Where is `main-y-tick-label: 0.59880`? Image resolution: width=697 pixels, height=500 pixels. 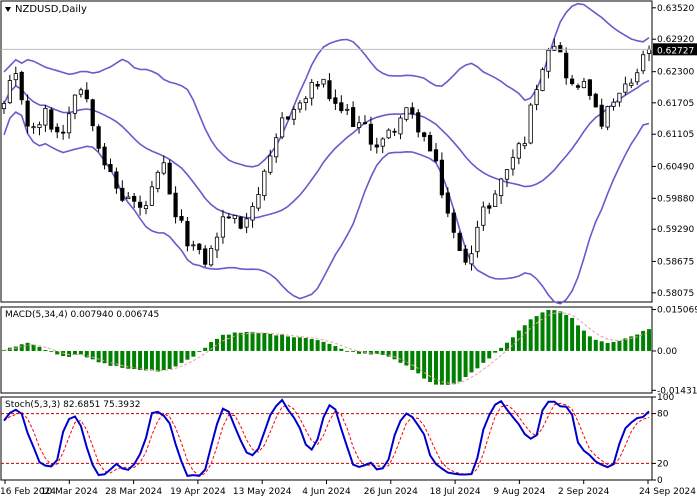
main-y-tick-label: 0.59880 is located at coordinates (675, 199).